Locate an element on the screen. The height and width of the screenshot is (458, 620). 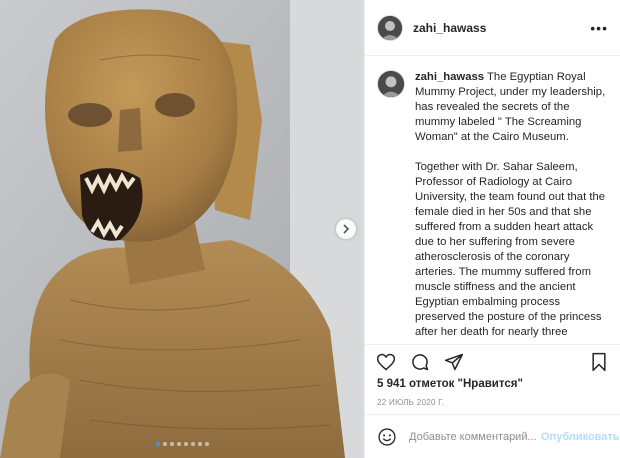
share-button is located at coordinates (454, 362).